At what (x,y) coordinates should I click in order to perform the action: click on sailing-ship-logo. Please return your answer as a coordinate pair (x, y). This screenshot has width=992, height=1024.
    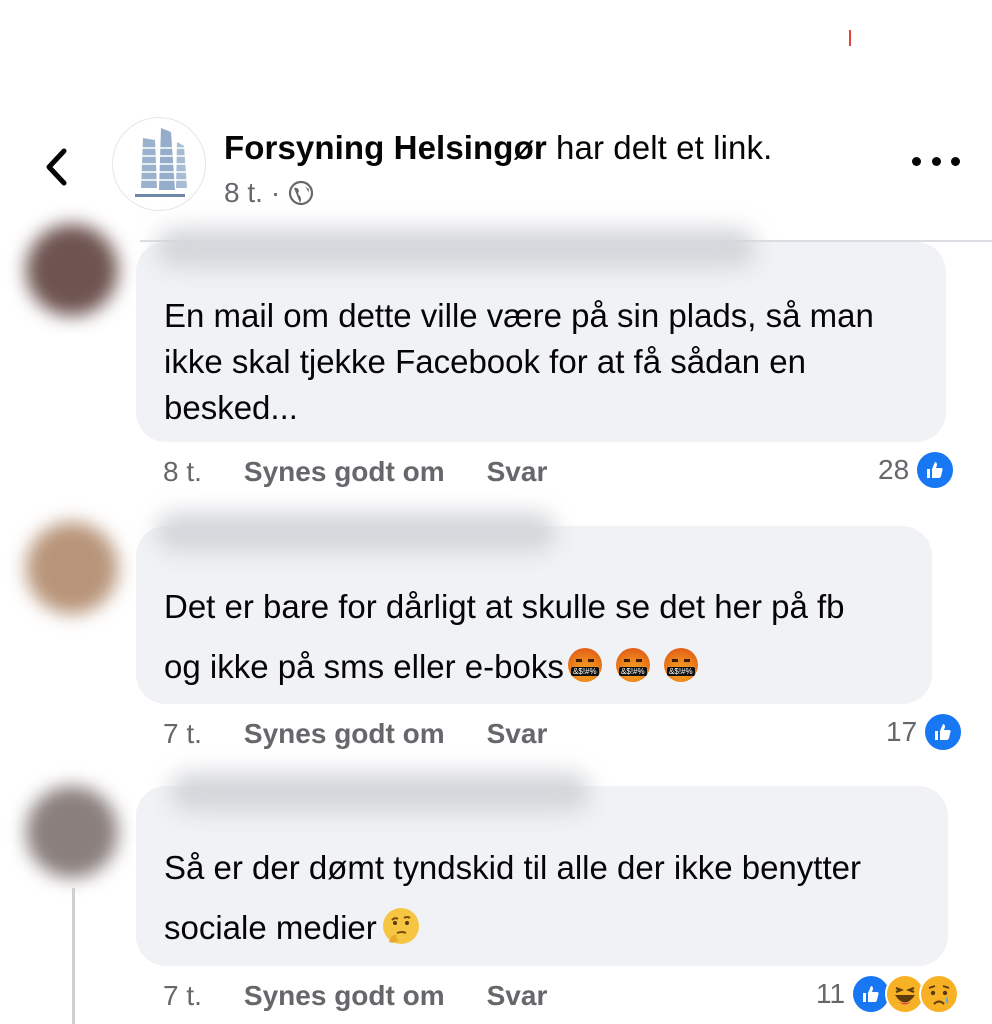
    Looking at the image, I should click on (163, 162).